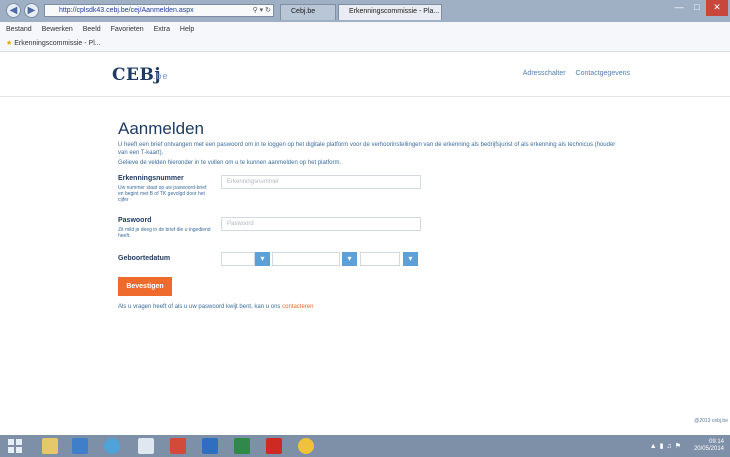 The width and height of the screenshot is (730, 457). Describe the element at coordinates (667, 446) in the screenshot. I see `system-tray-icons: ▲▮♫⚑` at that location.